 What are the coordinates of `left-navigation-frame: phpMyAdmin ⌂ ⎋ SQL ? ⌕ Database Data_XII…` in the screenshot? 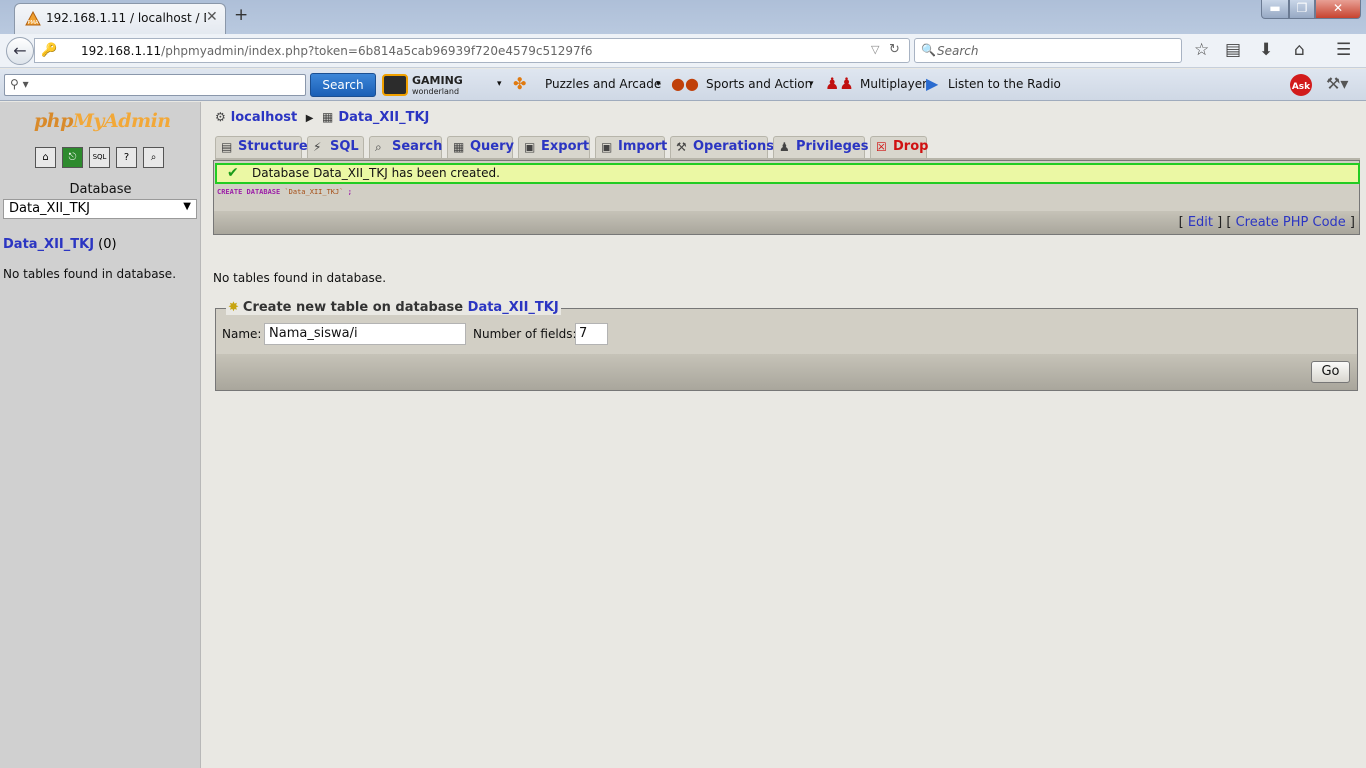 It's located at (100, 435).